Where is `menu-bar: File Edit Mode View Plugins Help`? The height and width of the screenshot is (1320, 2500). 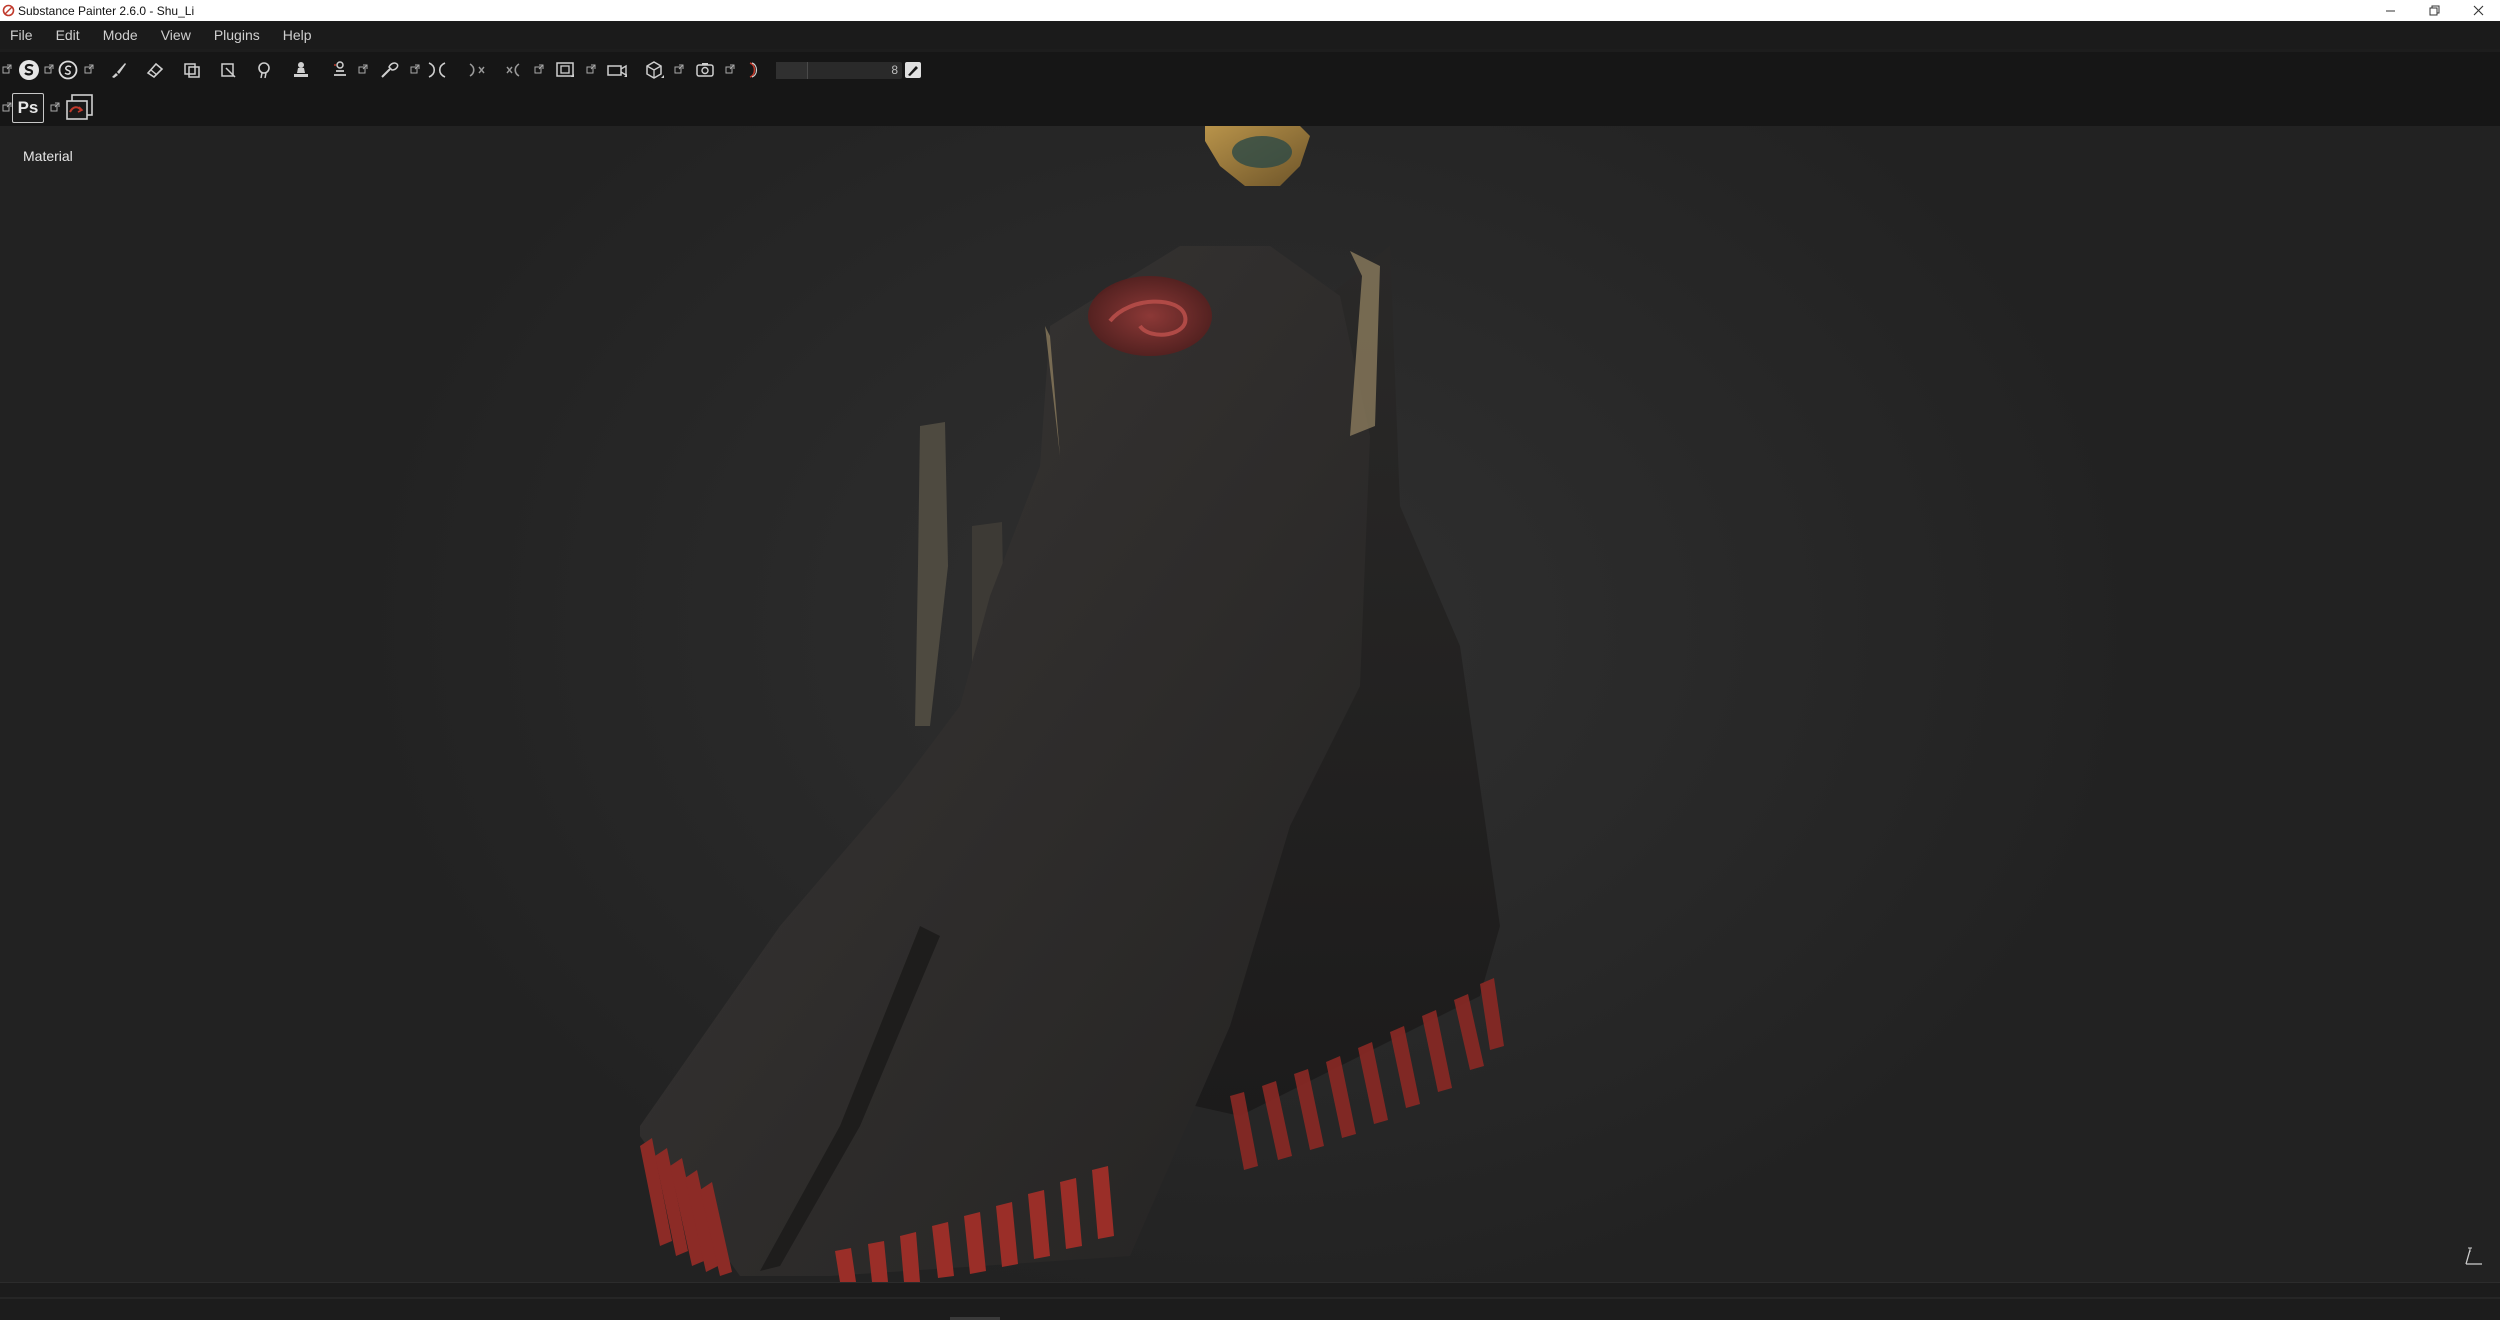 menu-bar: File Edit Mode View Plugins Help is located at coordinates (1250, 35).